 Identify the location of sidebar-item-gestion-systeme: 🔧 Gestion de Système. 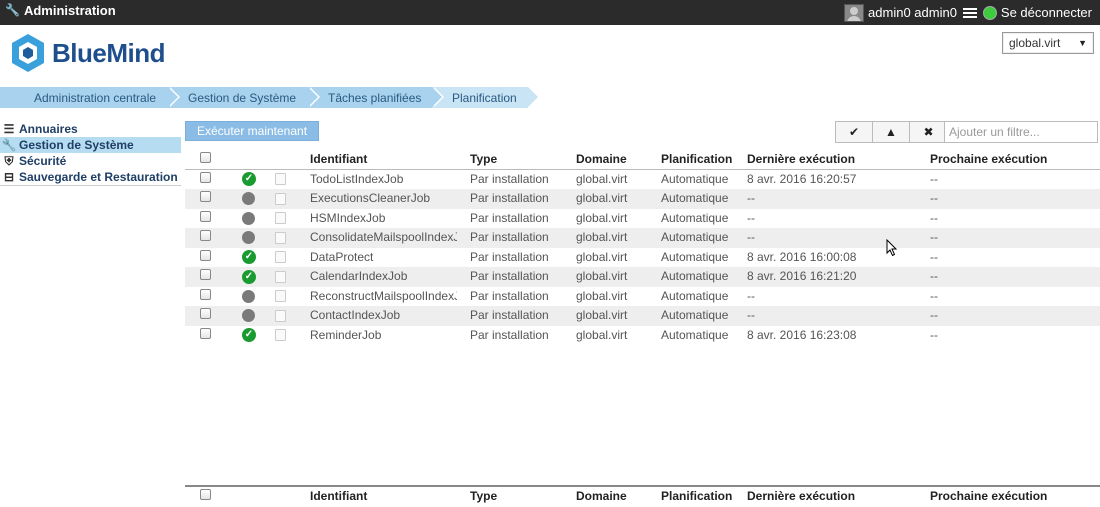
(90, 145).